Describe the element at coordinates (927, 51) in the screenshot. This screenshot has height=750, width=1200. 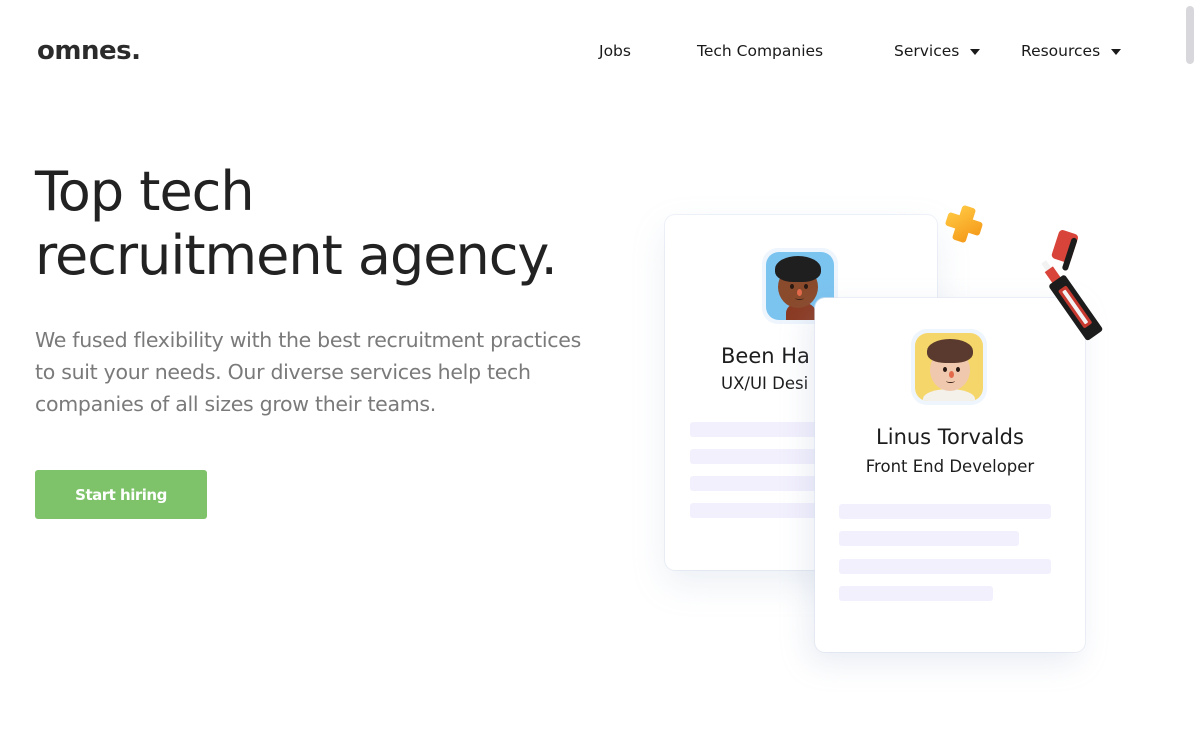
I see `nav-label: Services` at that location.